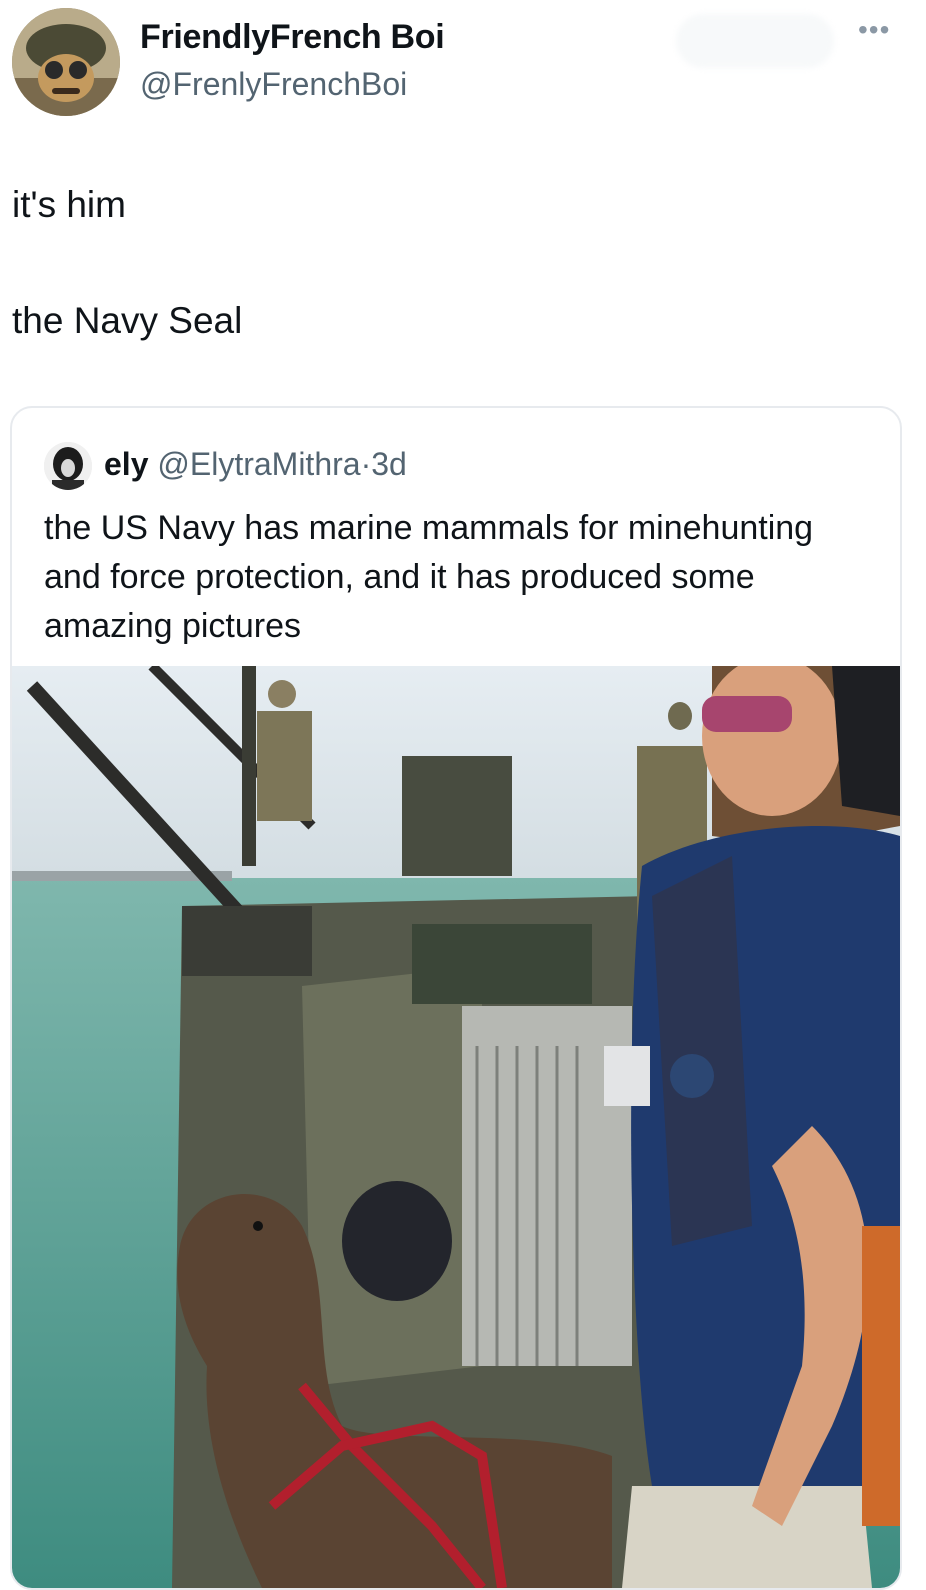 The height and width of the screenshot is (1590, 926). Describe the element at coordinates (292, 37) in the screenshot. I see `author-name: FriendlyFrench Boi` at that location.